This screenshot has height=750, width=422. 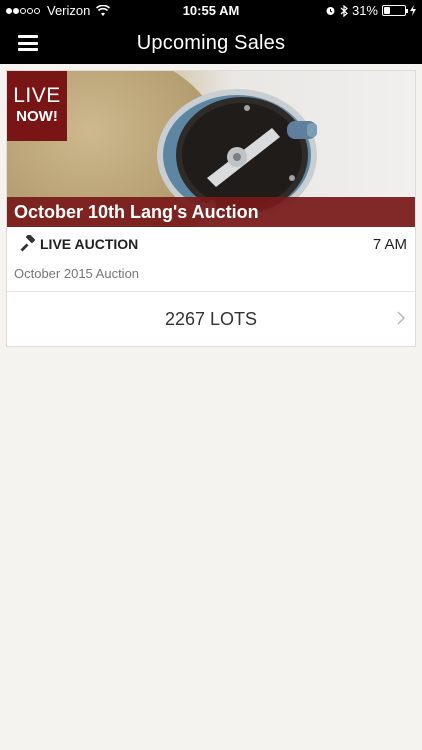 What do you see at coordinates (37, 116) in the screenshot?
I see `live-badge-line2: NOW!` at bounding box center [37, 116].